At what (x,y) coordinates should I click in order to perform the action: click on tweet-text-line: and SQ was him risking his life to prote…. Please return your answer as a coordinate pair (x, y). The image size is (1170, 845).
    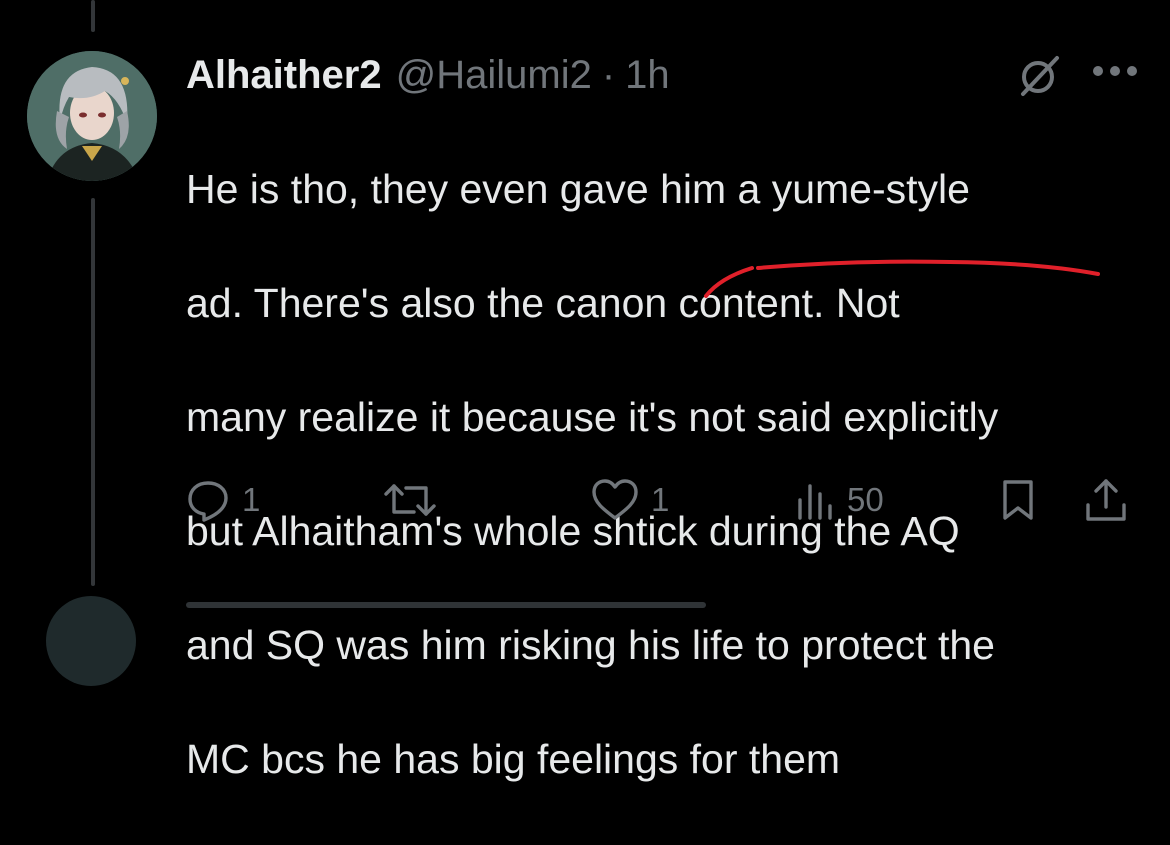
    Looking at the image, I should click on (590, 645).